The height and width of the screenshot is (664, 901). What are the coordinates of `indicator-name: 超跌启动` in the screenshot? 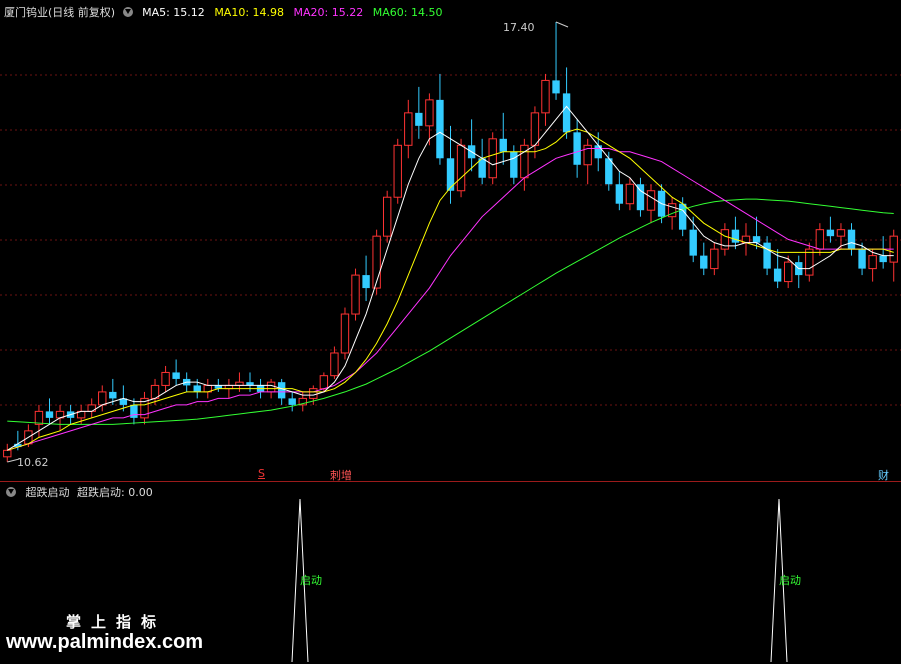 It's located at (47, 492).